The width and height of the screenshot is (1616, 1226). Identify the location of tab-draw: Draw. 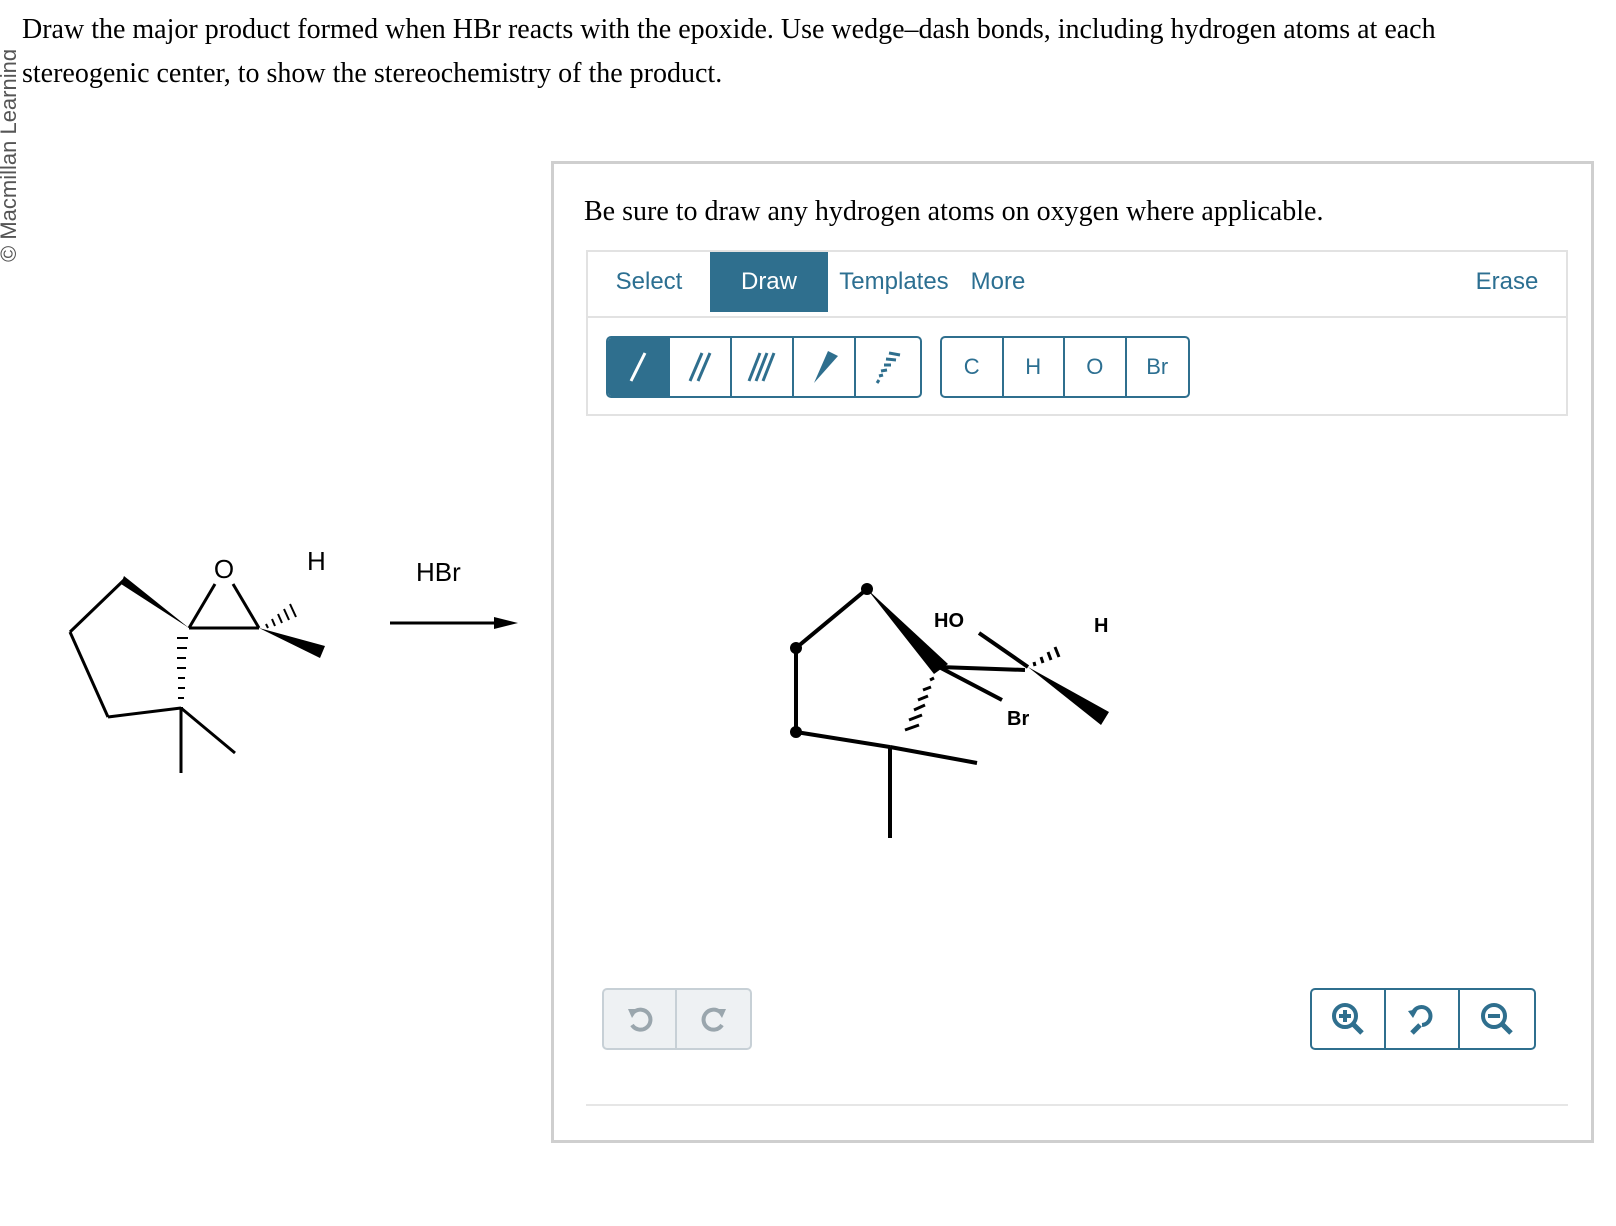
(769, 282).